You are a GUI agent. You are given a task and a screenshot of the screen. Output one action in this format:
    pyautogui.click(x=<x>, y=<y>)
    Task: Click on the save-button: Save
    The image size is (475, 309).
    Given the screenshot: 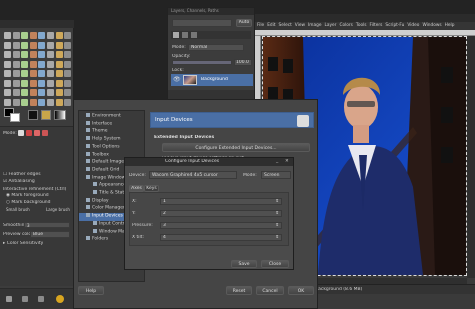 What is the action you would take?
    pyautogui.click(x=244, y=264)
    